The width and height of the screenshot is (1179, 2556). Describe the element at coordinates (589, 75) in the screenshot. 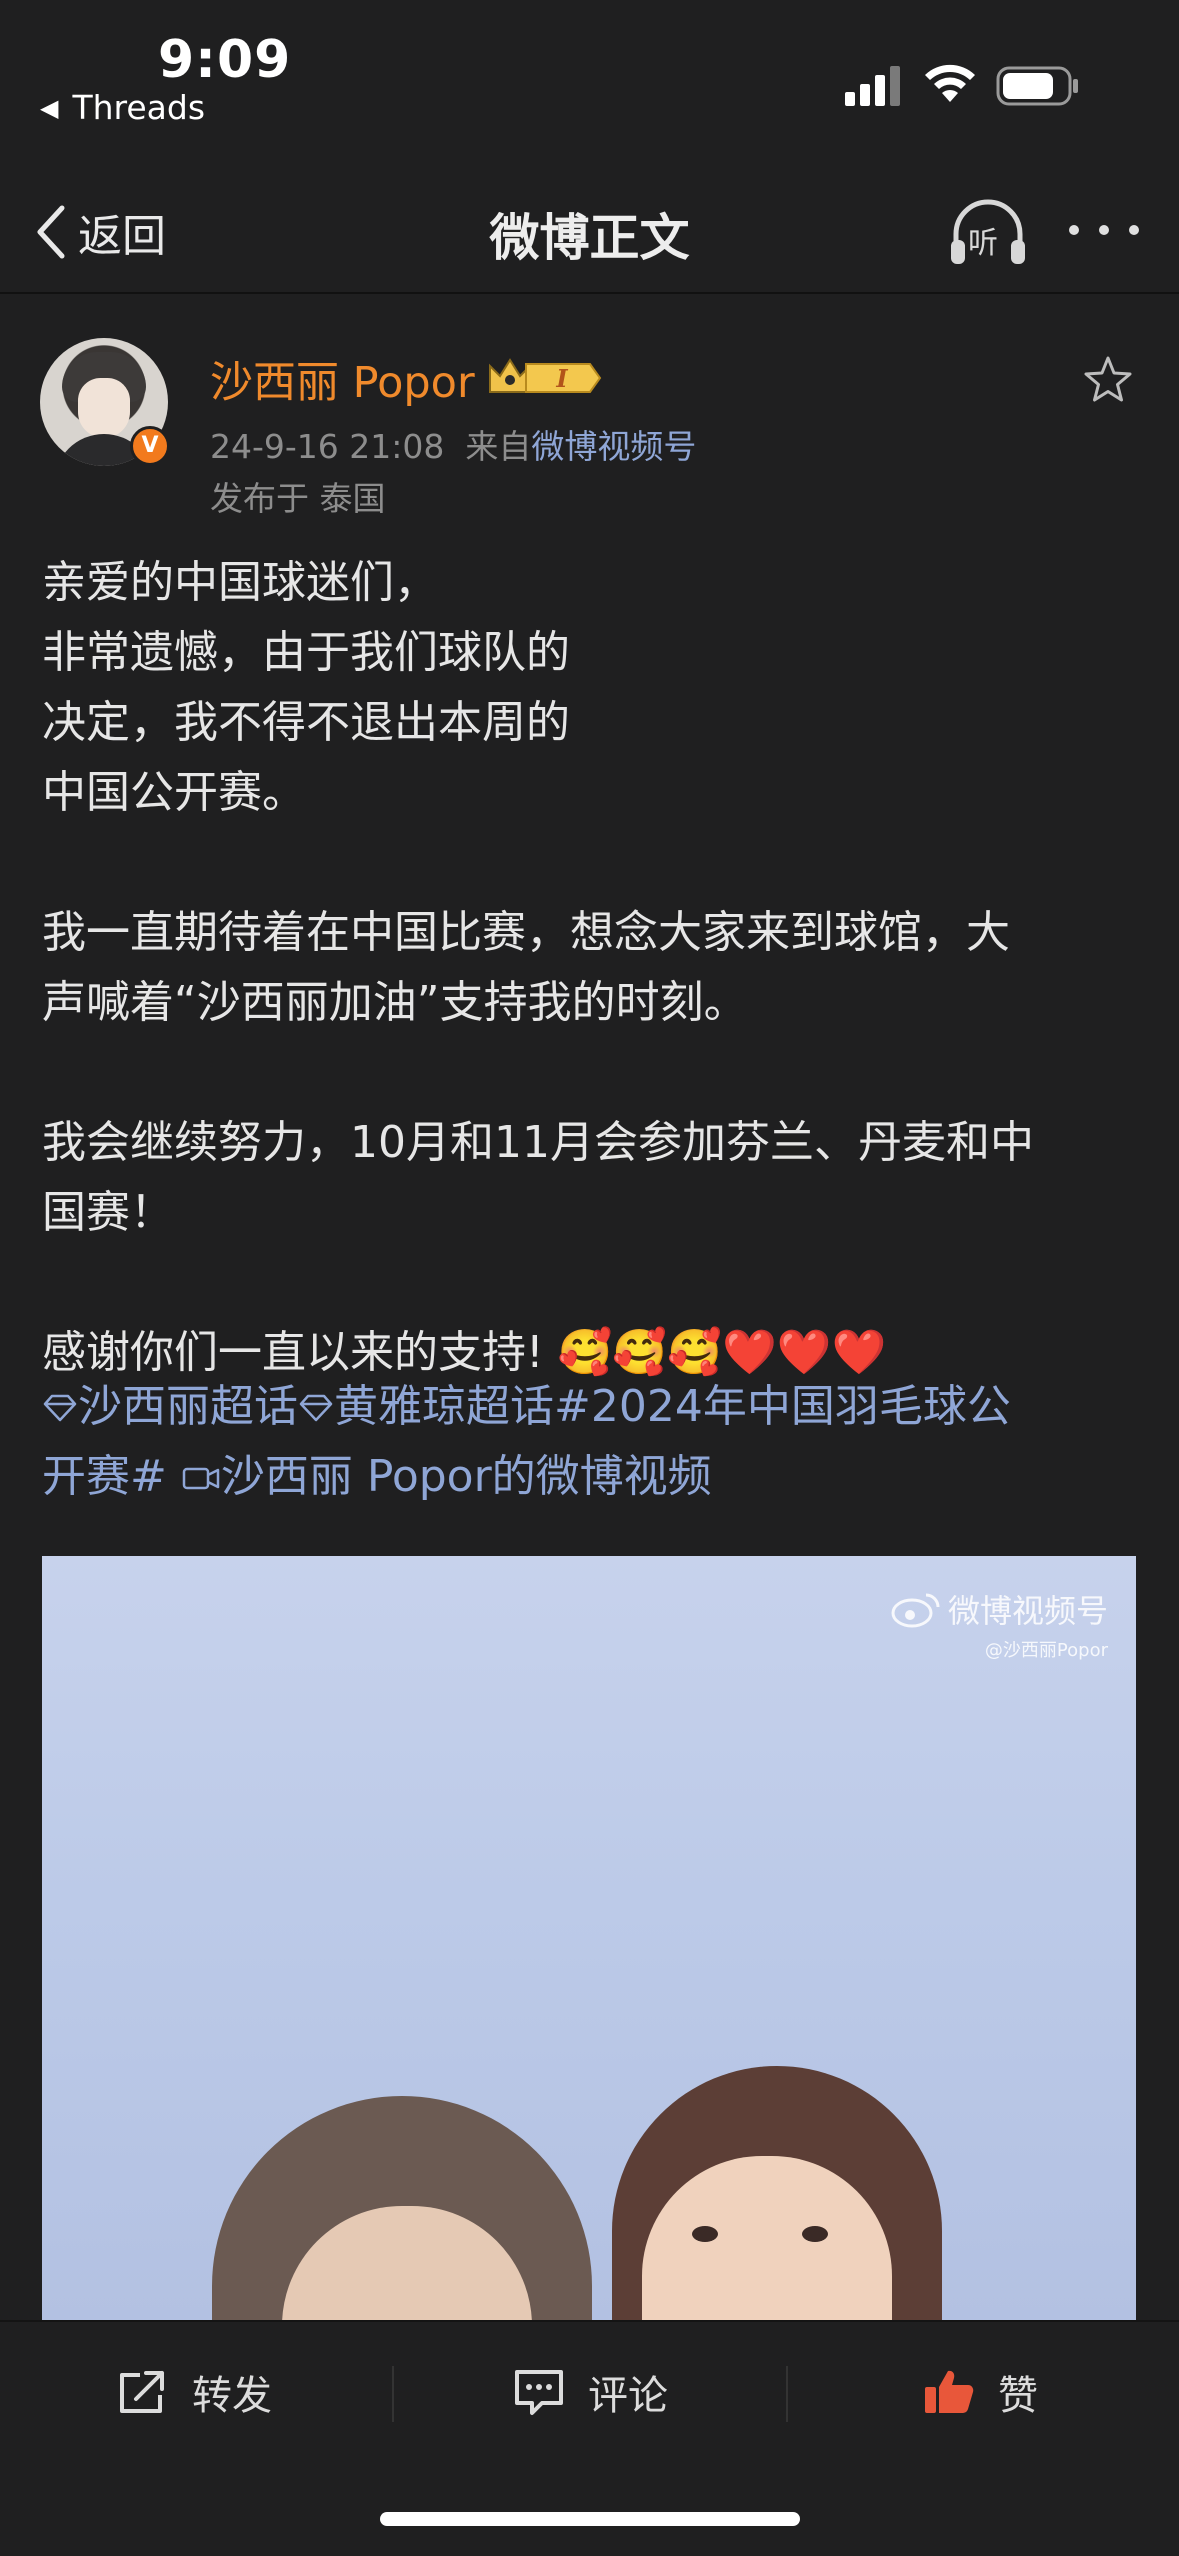

I see `status-bar: 9:09 ◀ Threads` at that location.